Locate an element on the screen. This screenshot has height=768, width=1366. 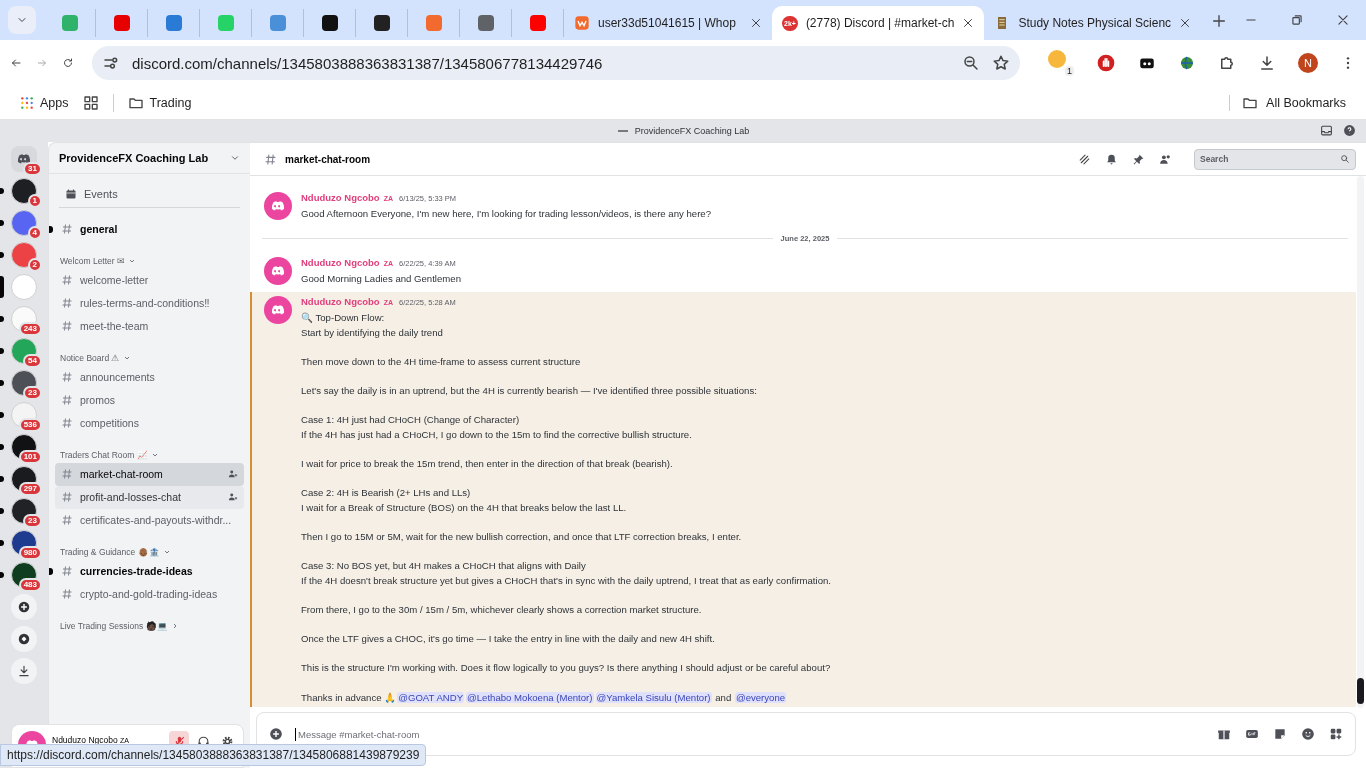
url-tooltip: https://discord.com/channels/1345803888363831387/1345806881439879239 is located at coordinates (213, 755).